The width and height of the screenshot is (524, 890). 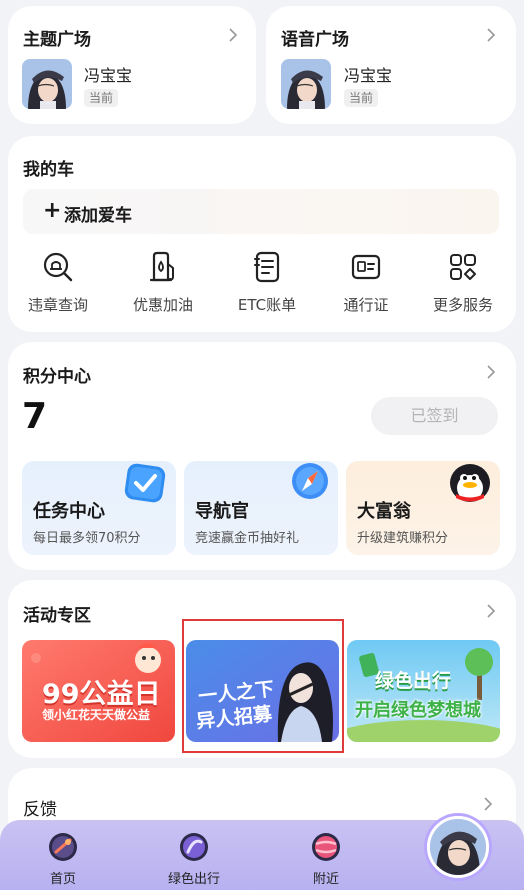 I want to click on add-car-label: 添加爱车, so click(x=98, y=216).